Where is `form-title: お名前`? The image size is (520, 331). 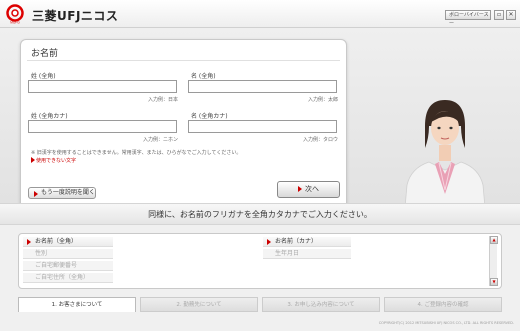
form-title: お名前 is located at coordinates (45, 54).